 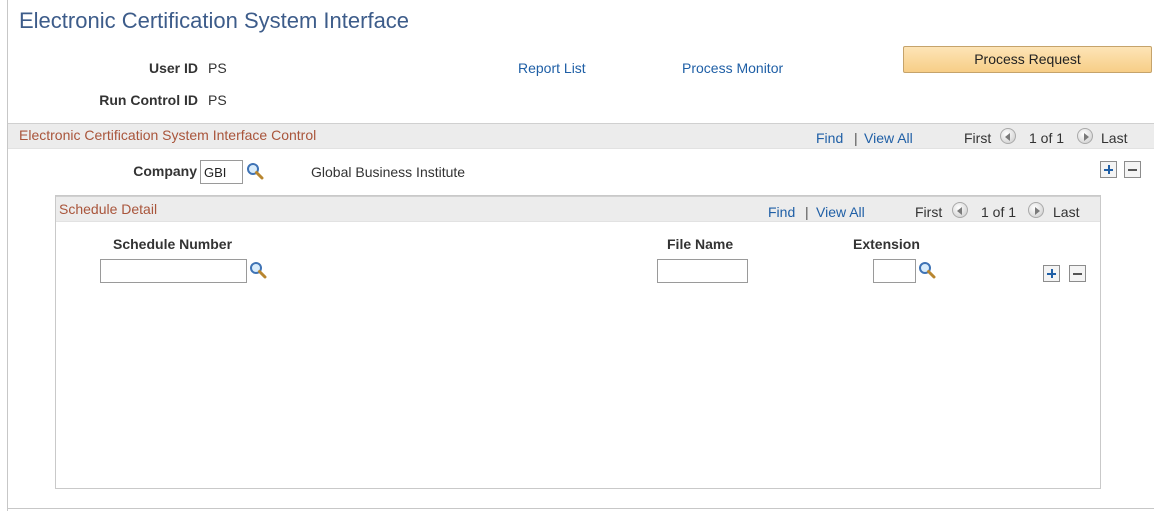 What do you see at coordinates (388, 172) in the screenshot?
I see `company-description: Global Business Institute` at bounding box center [388, 172].